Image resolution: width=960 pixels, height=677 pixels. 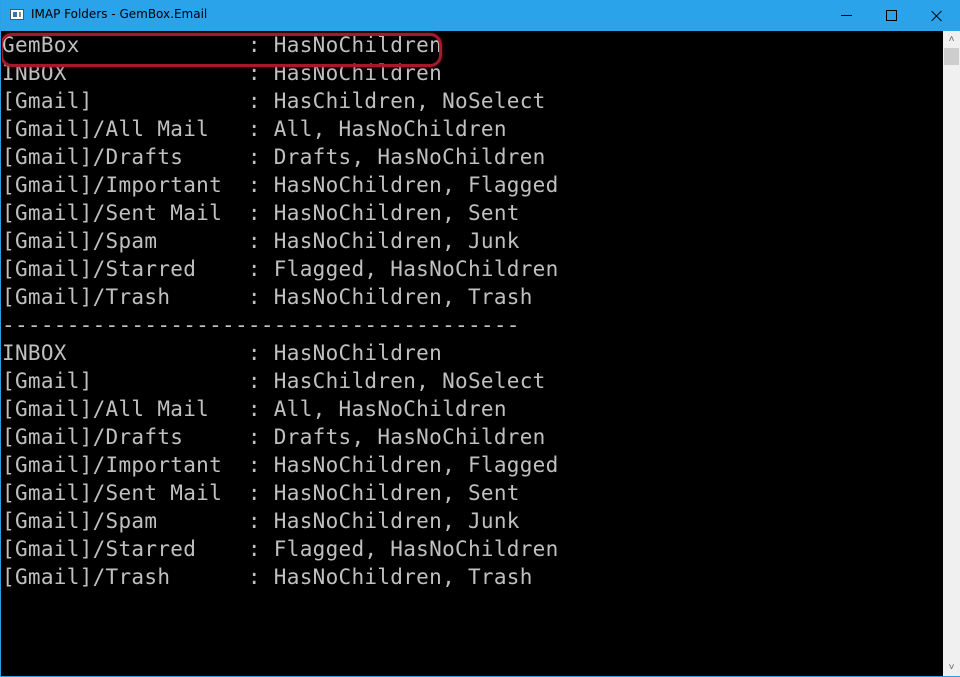 I want to click on maximize-icon, so click(x=891, y=15).